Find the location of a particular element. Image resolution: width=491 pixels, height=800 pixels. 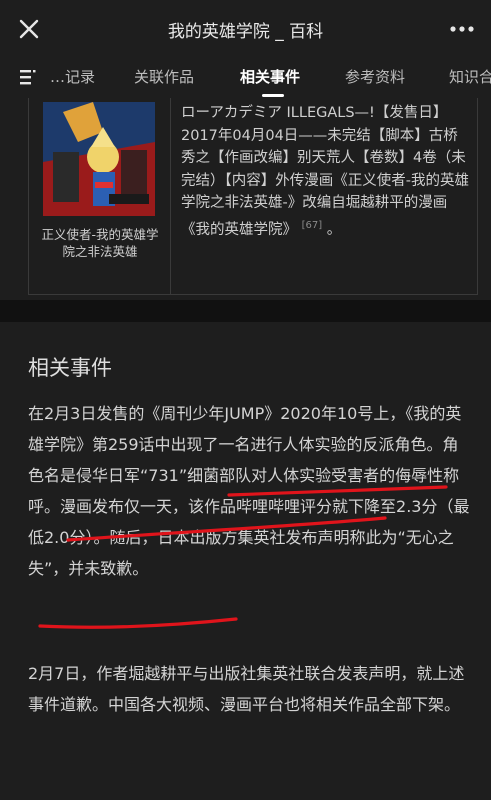

citation-link: [67] is located at coordinates (312, 225).